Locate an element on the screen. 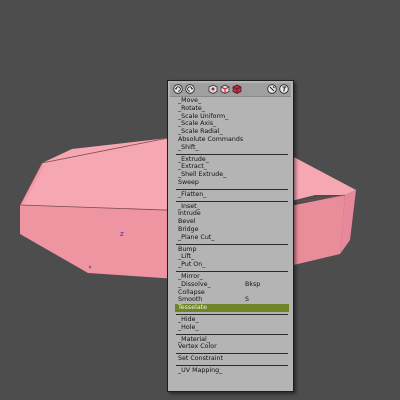 The height and width of the screenshot is (400, 400). menu-item-label: _Hide_ is located at coordinates (188, 319).